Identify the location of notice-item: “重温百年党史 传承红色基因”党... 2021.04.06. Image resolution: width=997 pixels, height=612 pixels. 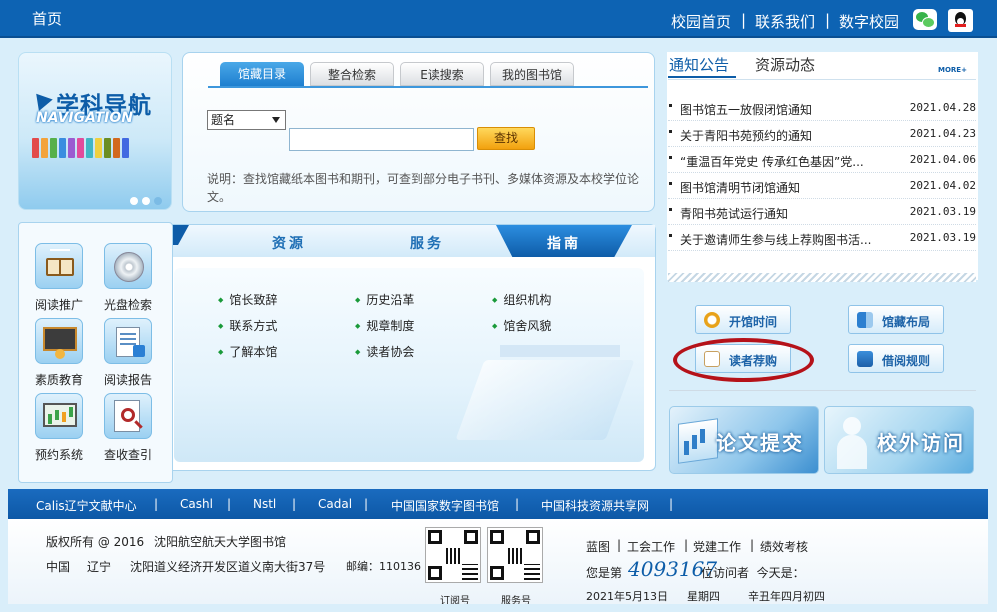
(822, 160).